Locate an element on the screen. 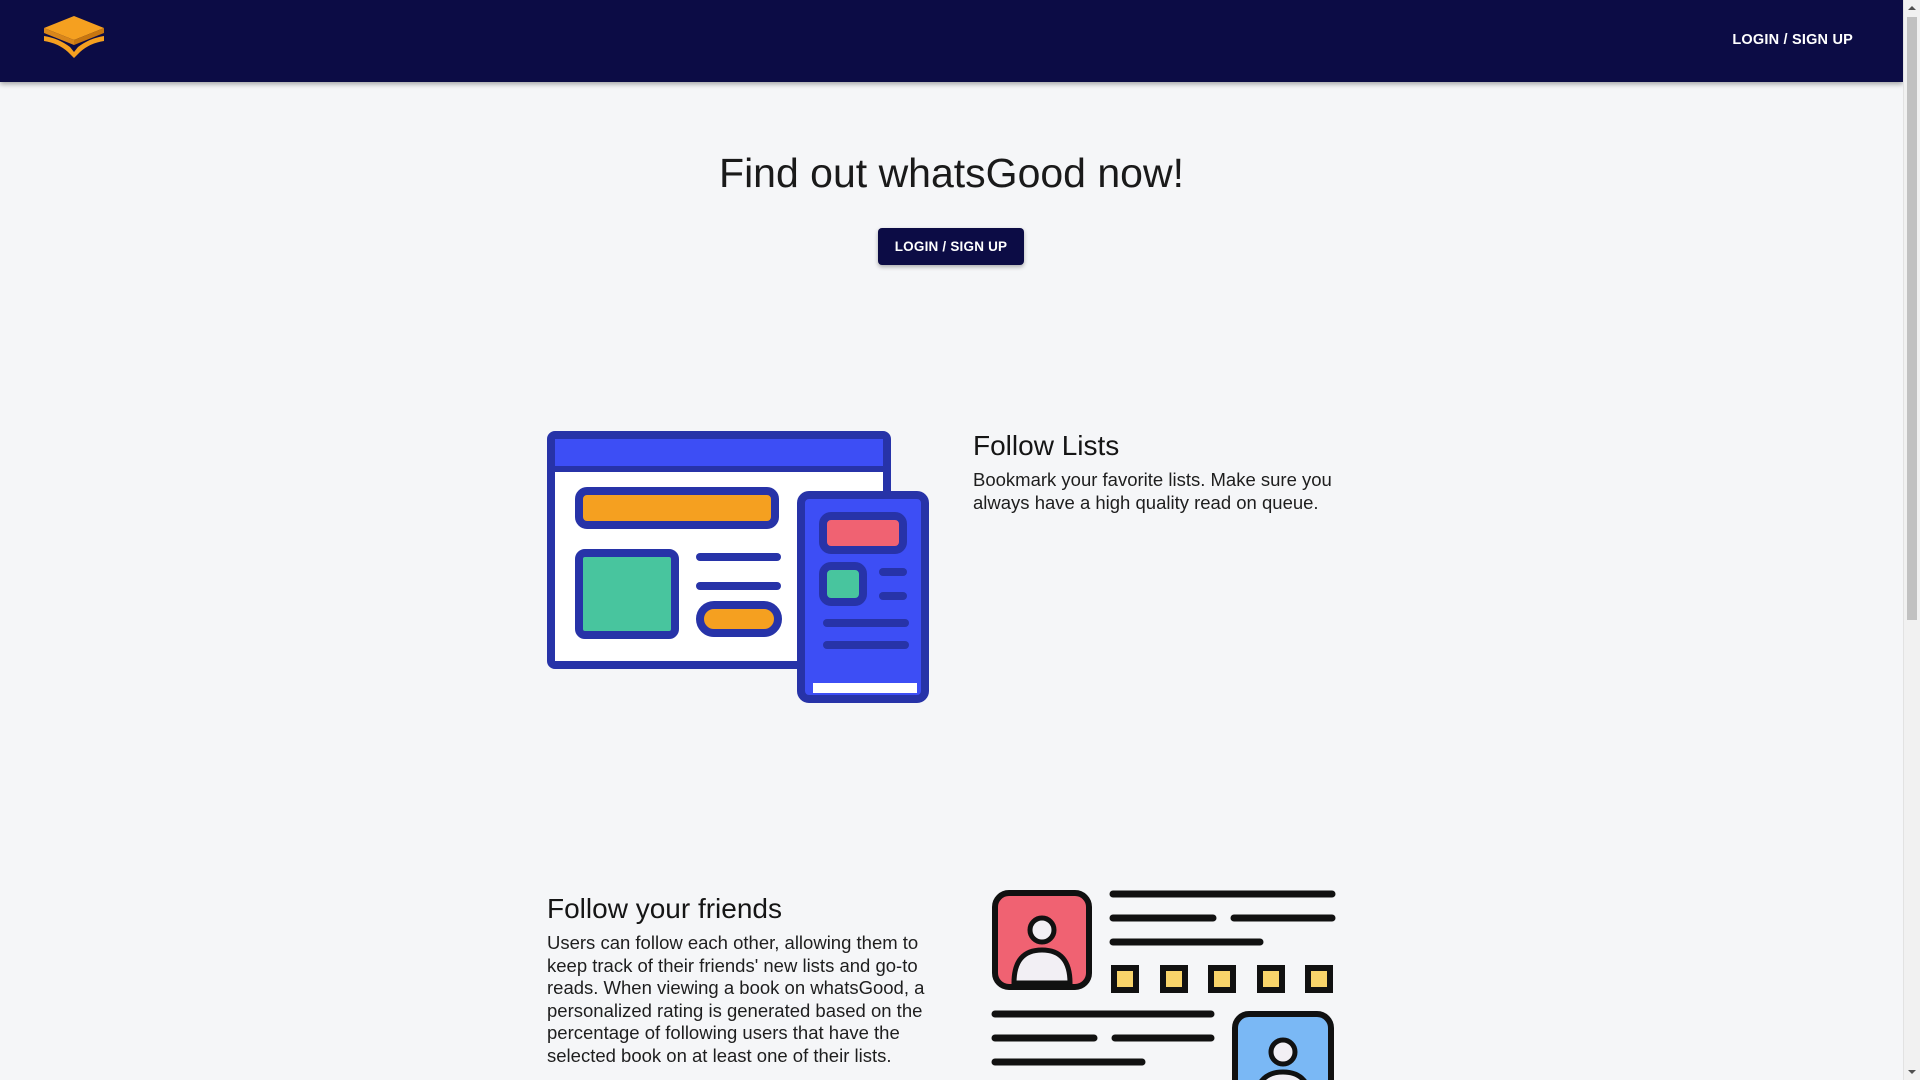 Image resolution: width=1920 pixels, height=1080 pixels. login-signup-cta-button: LOGIN / SIGN UP is located at coordinates (951, 246).